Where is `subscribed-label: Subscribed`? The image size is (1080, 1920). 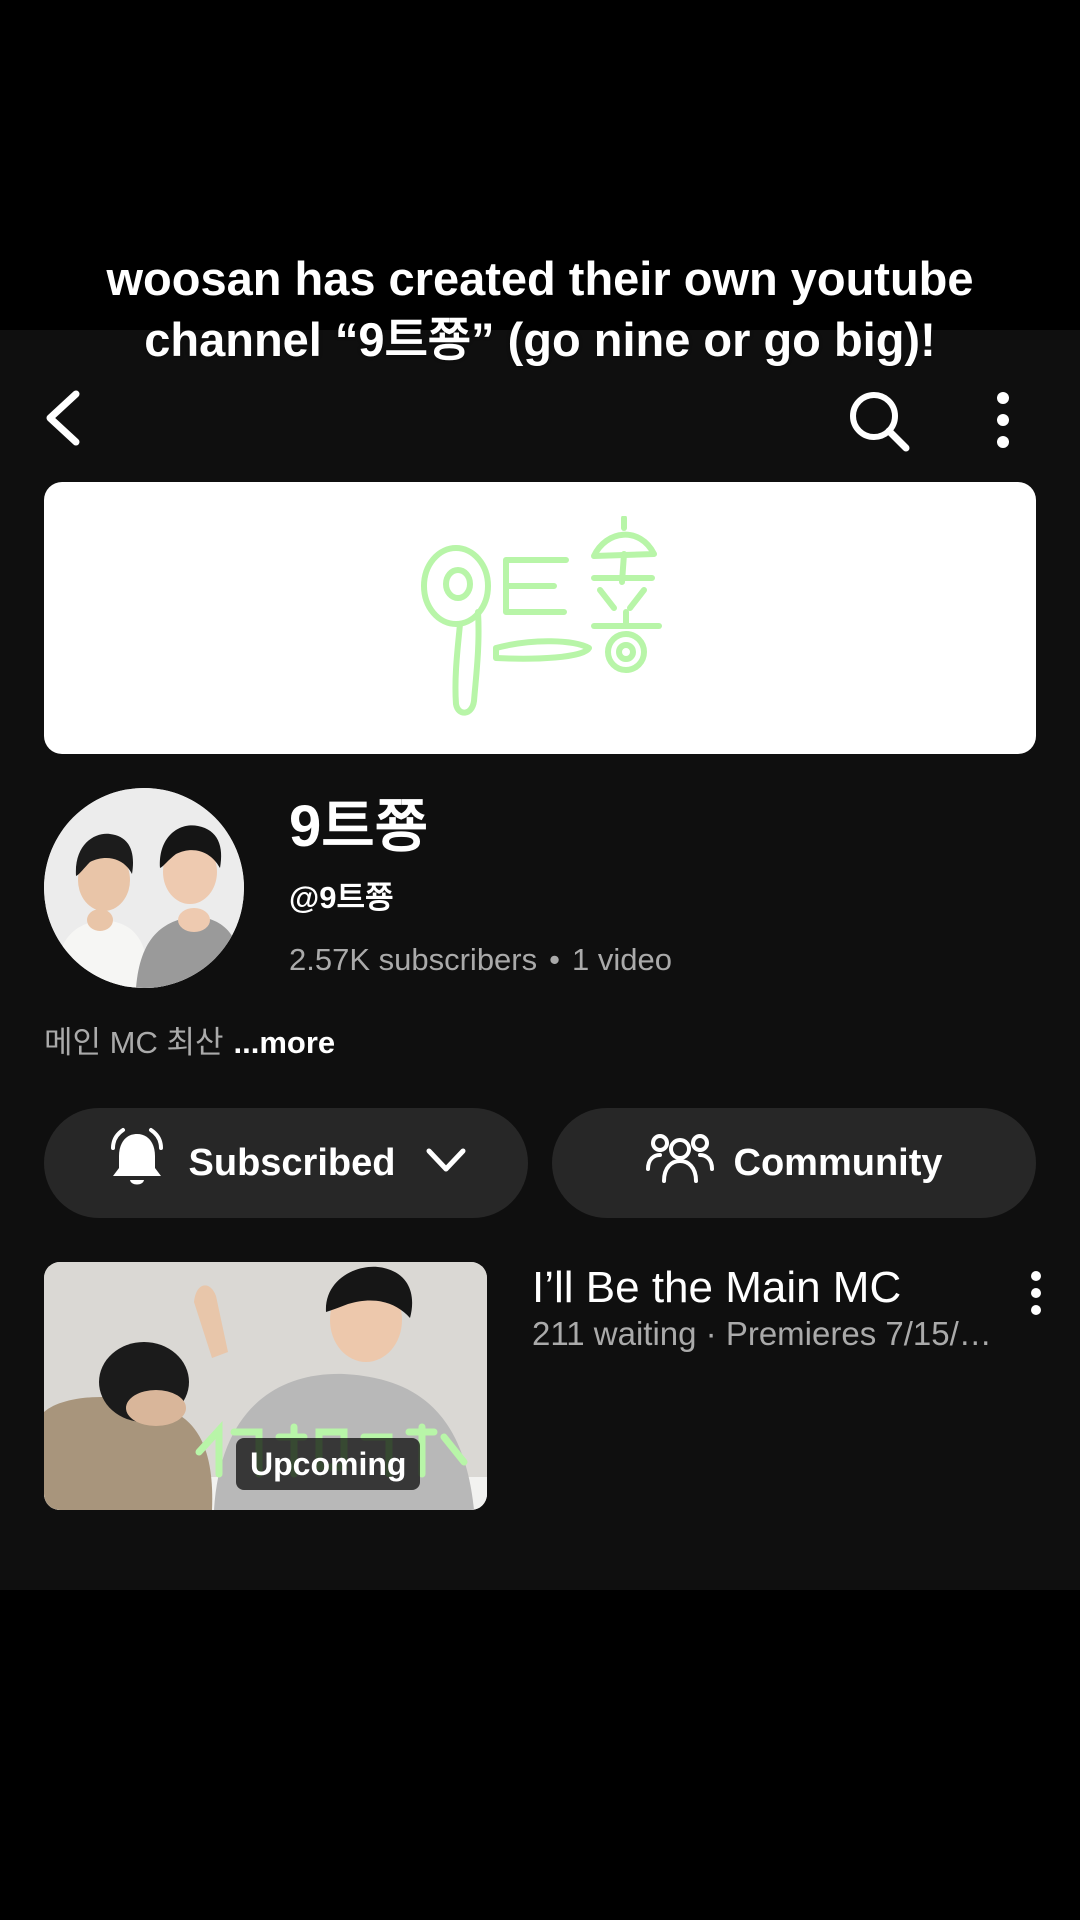 subscribed-label: Subscribed is located at coordinates (292, 1162).